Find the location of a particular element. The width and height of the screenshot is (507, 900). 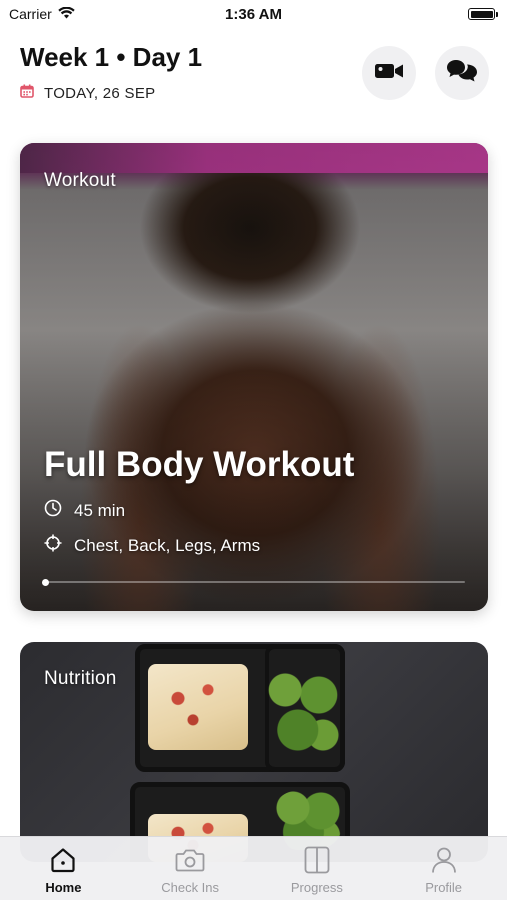

chat-bubbles-icon is located at coordinates (462, 73).